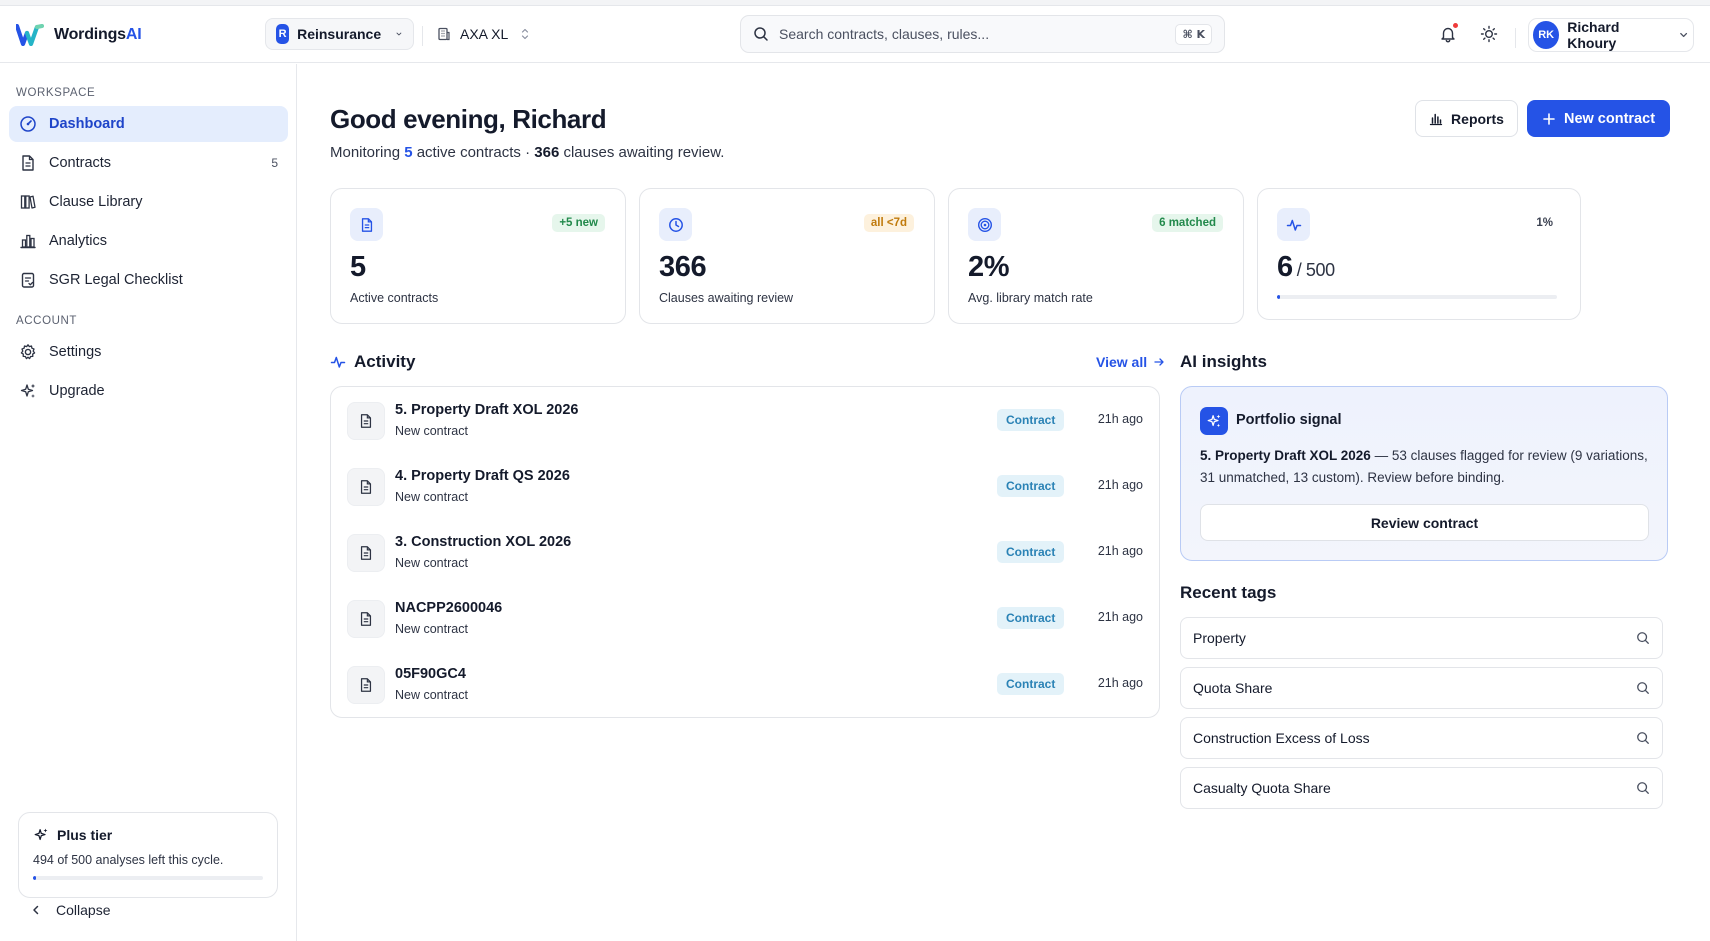  Describe the element at coordinates (1417, 297) in the screenshot. I see `usage-progress-bar` at that location.